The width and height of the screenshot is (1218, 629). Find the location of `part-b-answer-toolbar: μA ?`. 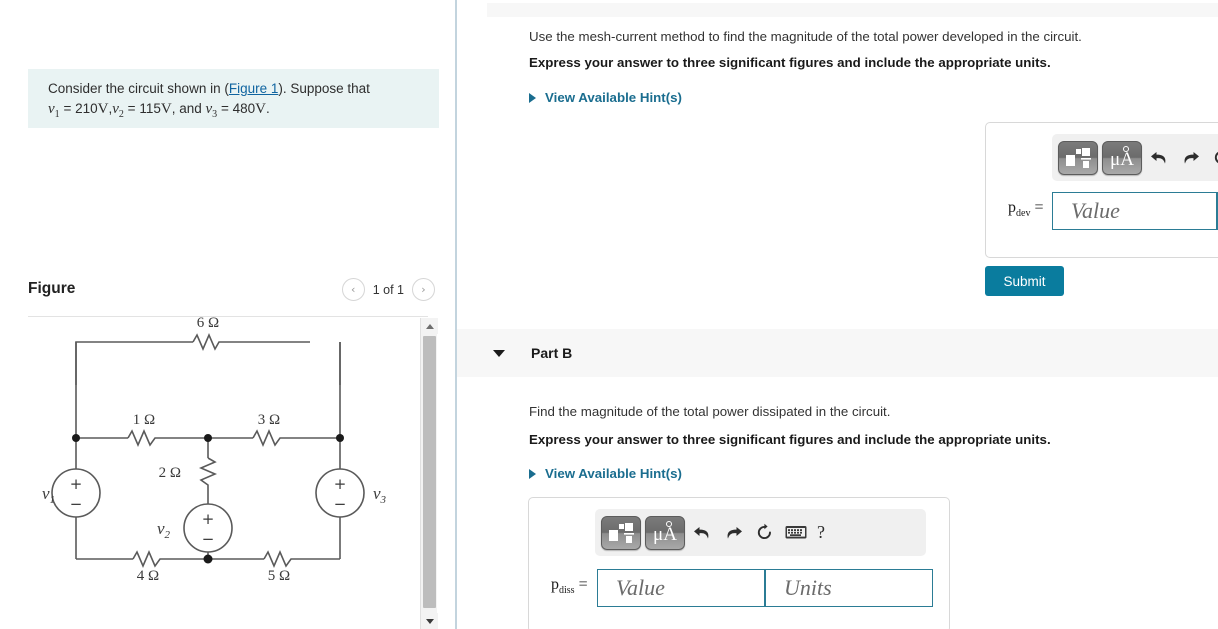

part-b-answer-toolbar: μA ? is located at coordinates (760, 532).